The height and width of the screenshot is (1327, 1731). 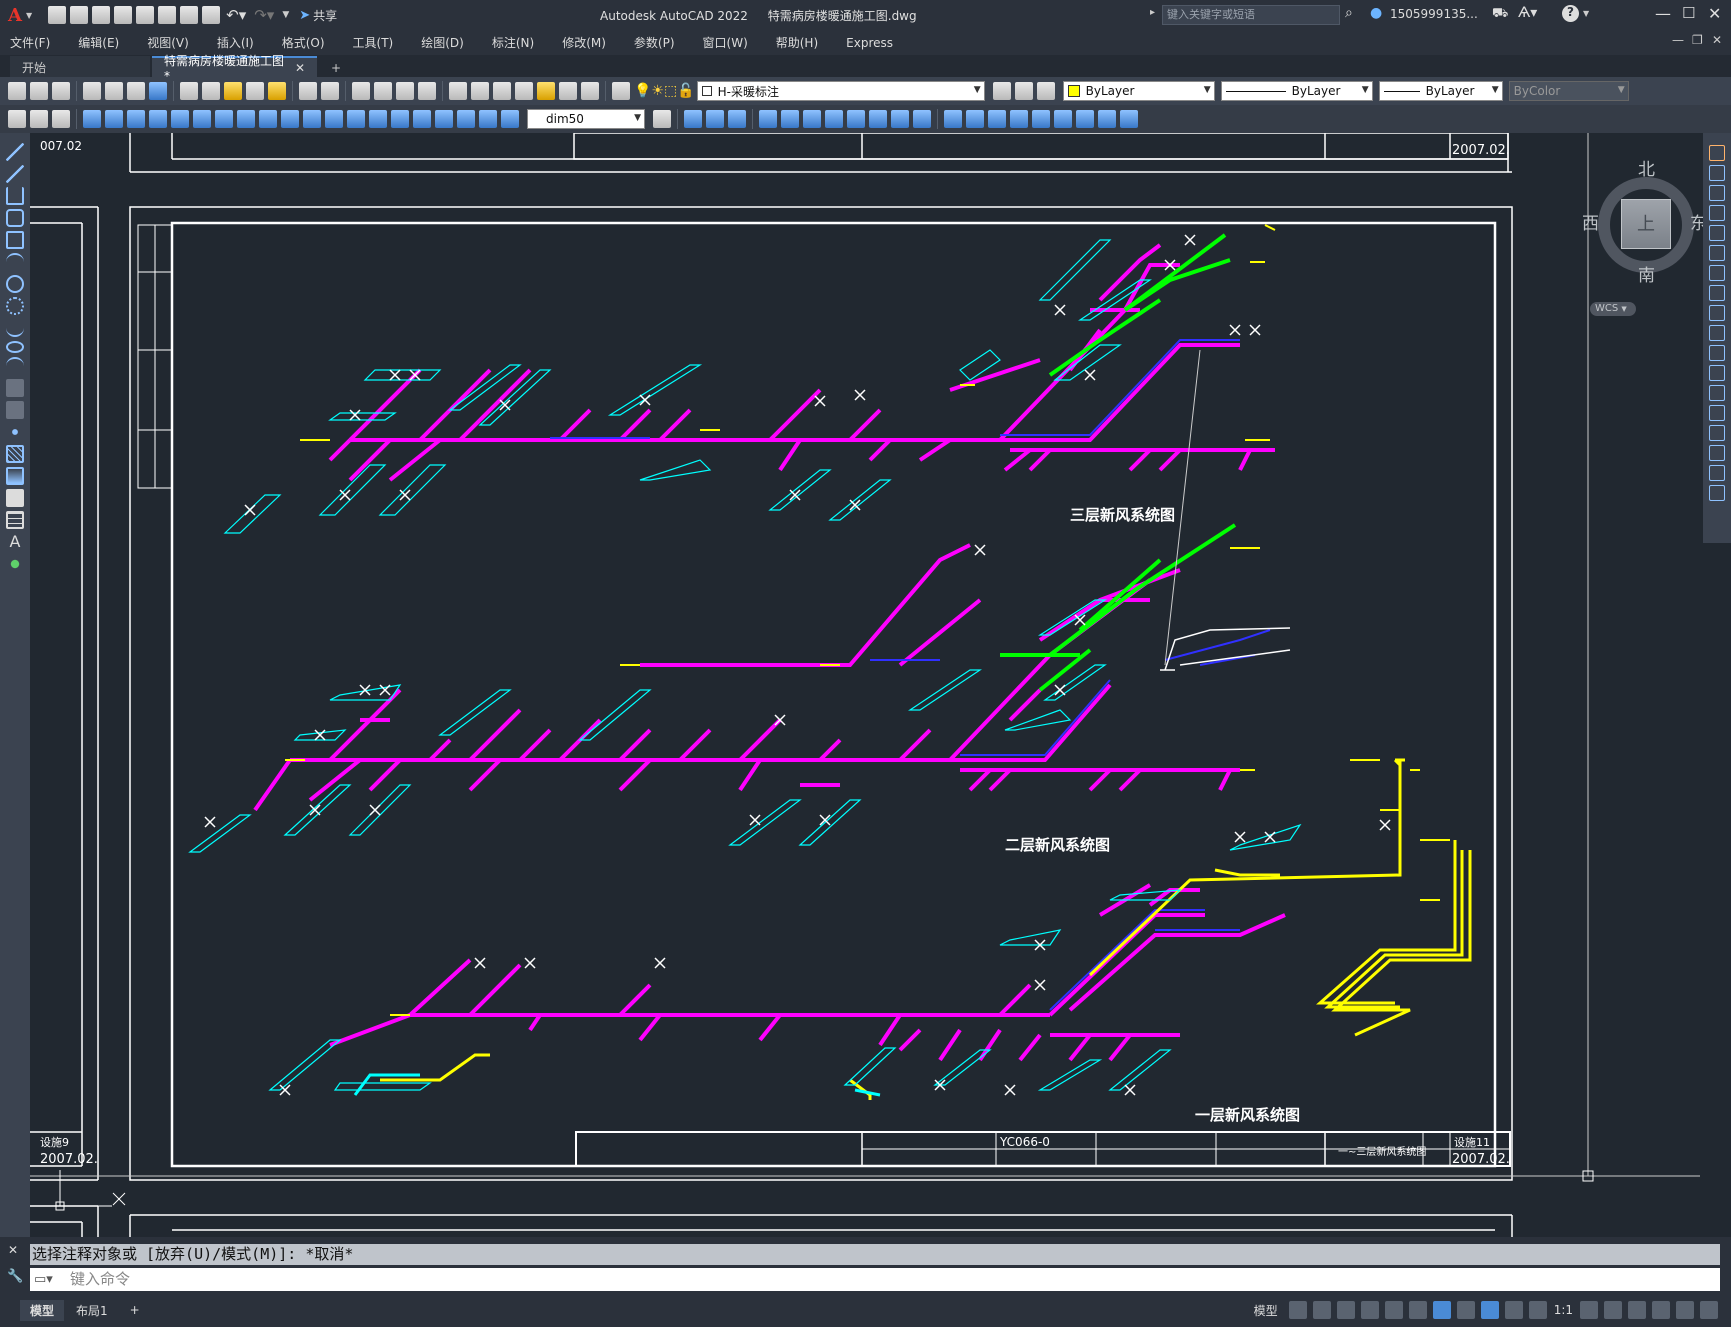 I want to click on layer-match-icon, so click(x=1045, y=91).